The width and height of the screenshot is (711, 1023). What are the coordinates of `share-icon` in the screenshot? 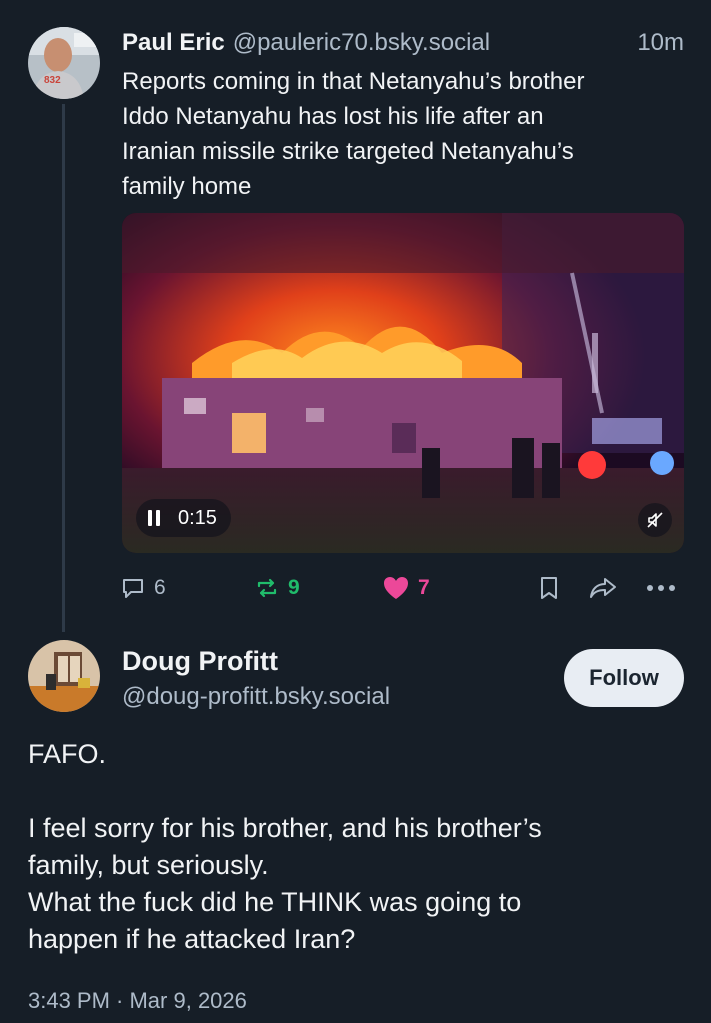 It's located at (603, 588).